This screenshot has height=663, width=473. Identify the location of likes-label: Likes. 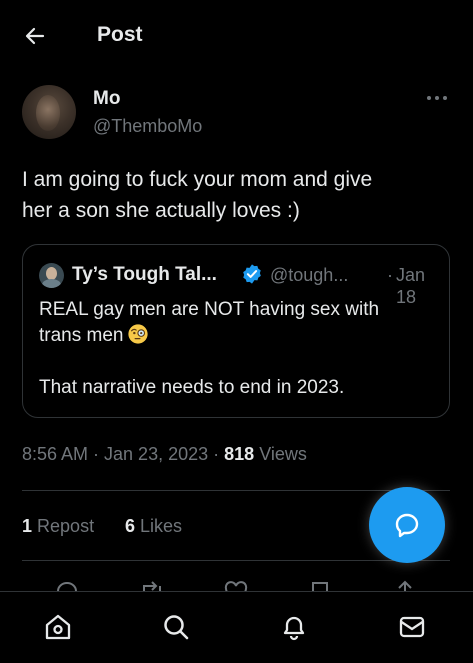
(161, 526).